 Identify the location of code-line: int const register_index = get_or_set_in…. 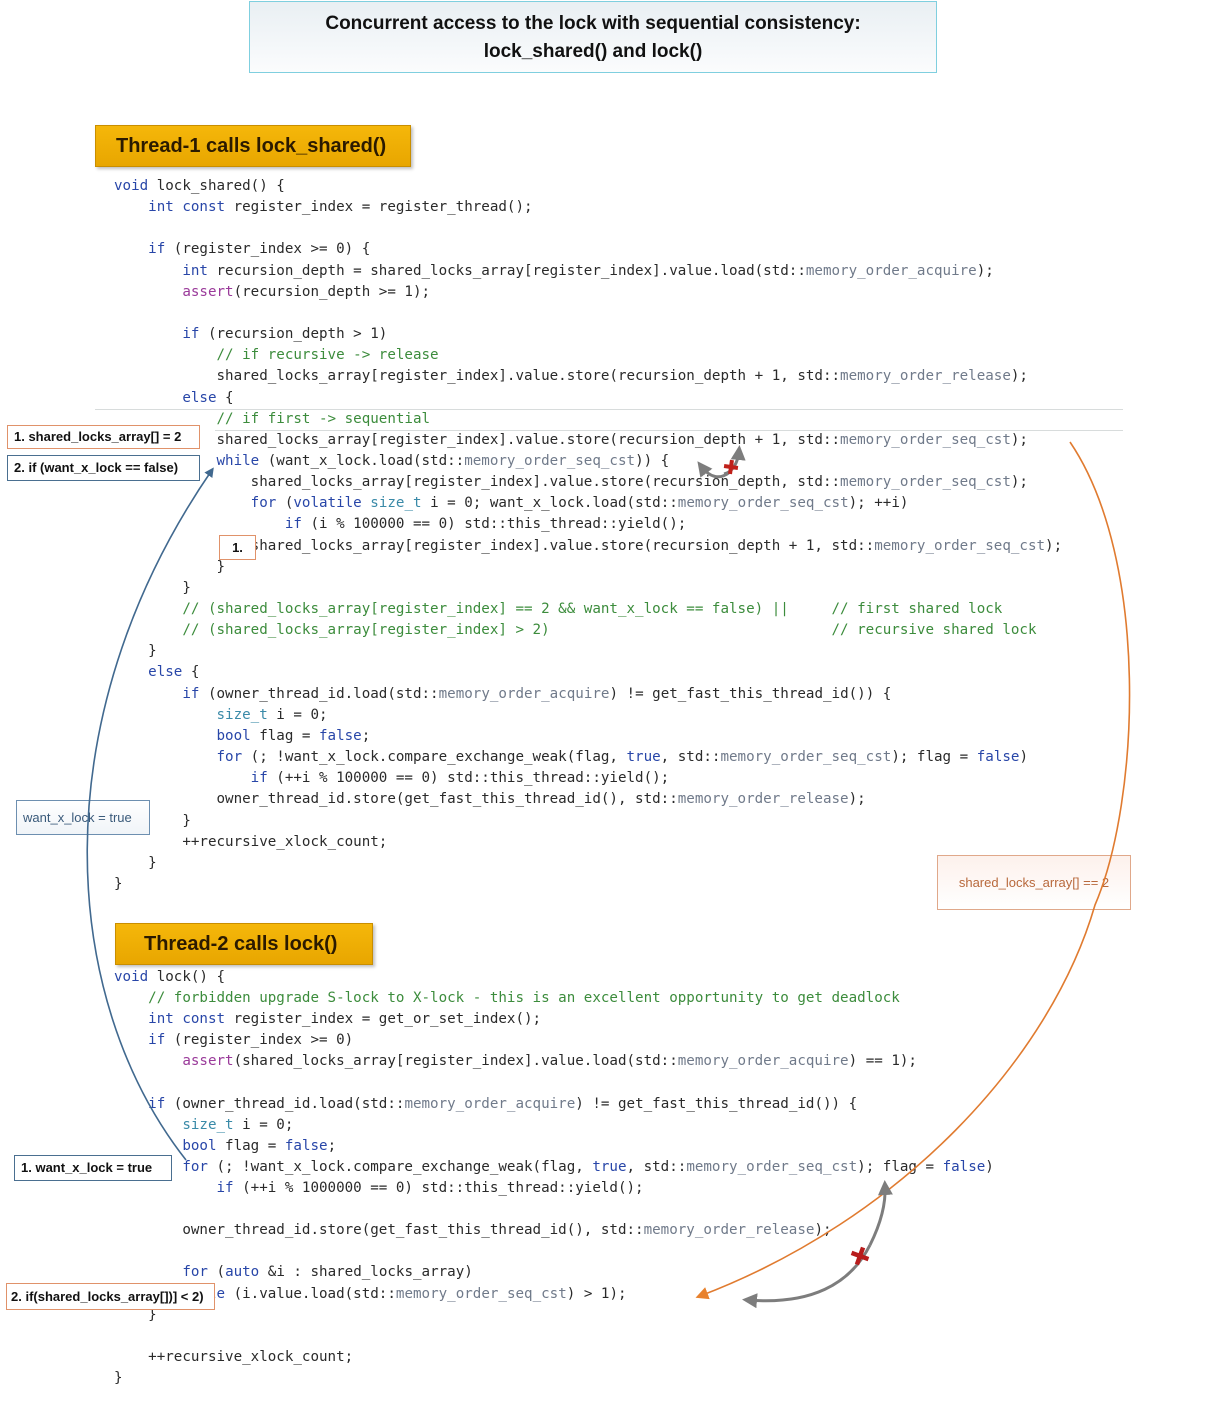
(327, 1019).